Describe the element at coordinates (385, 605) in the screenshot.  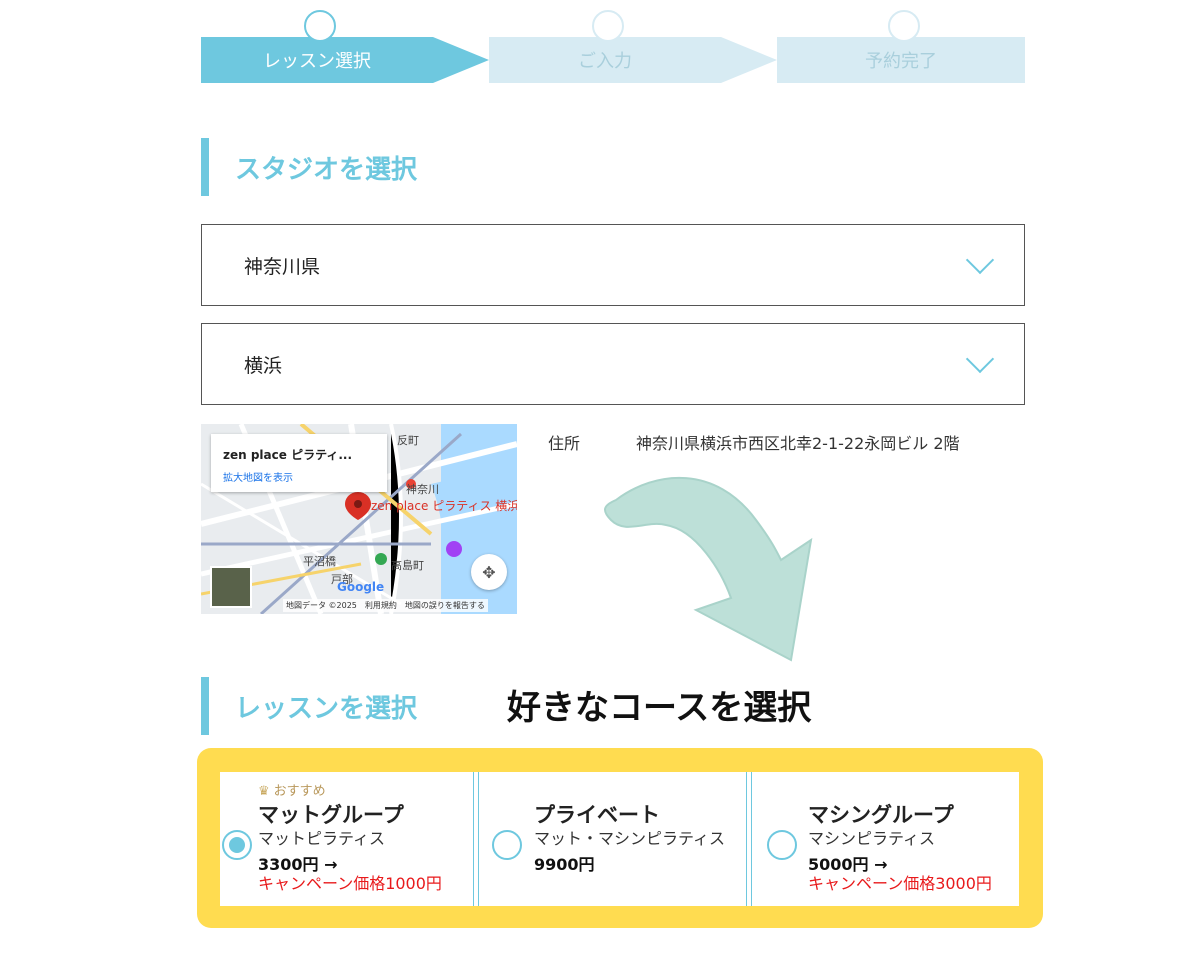
I see `map-footer: 地図データ ©2025 利用規約 地図の誤りを報告する` at that location.